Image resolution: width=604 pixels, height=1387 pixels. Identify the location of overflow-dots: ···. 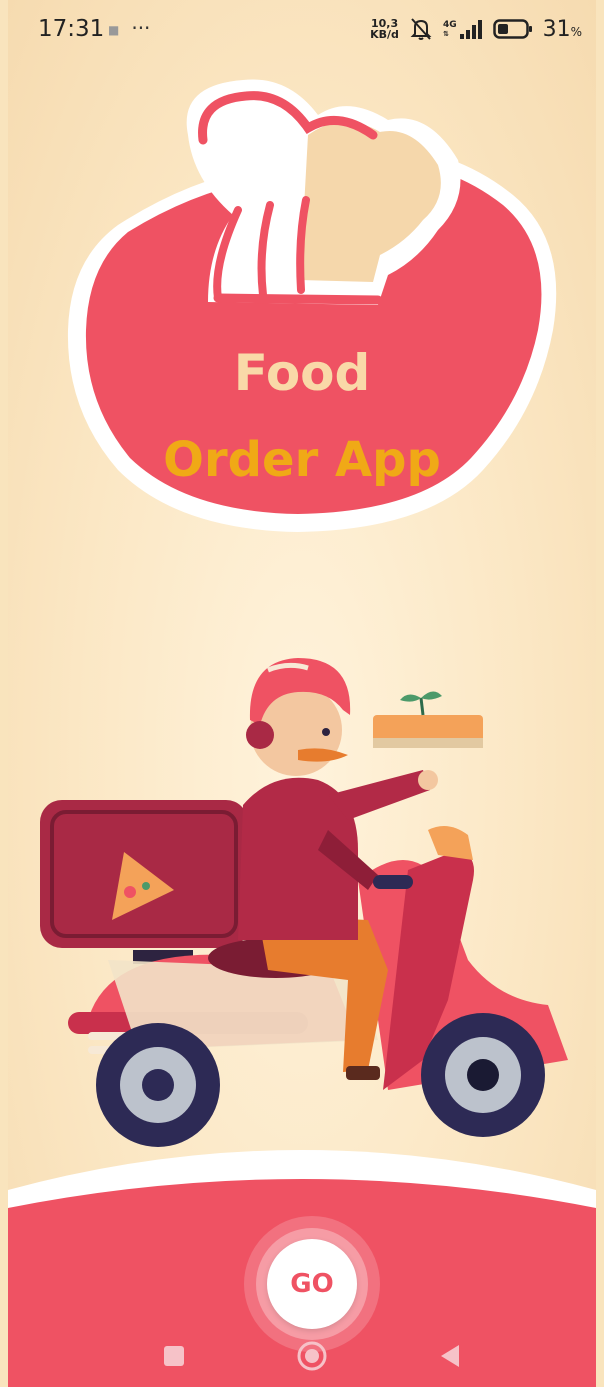
(141, 28).